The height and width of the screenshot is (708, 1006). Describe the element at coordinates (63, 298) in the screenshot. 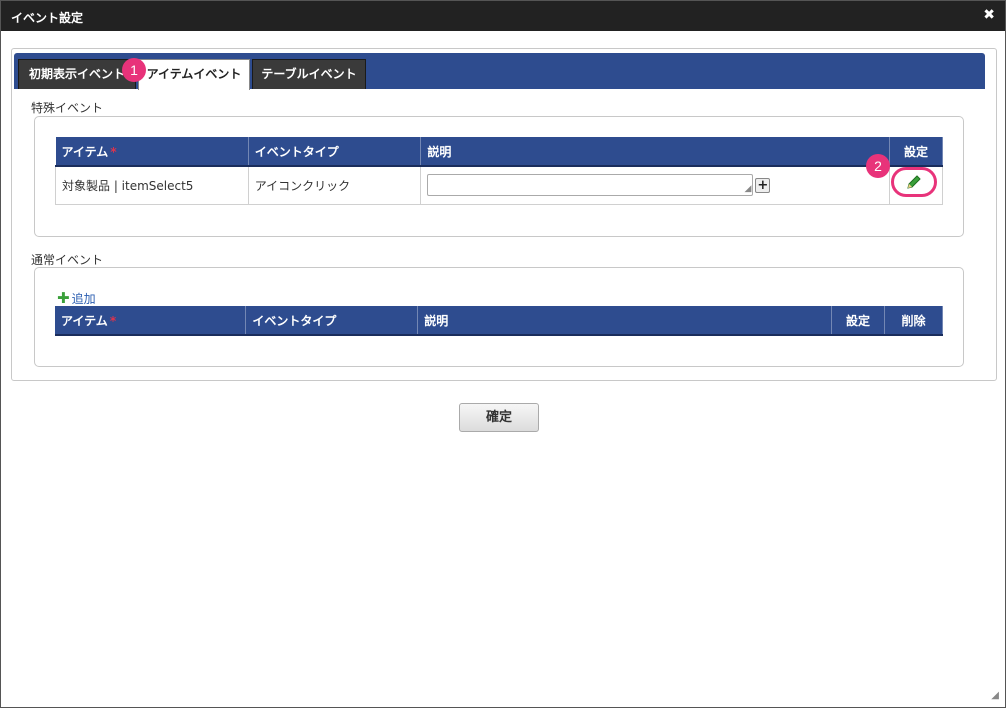

I see `add-icon: ✚` at that location.